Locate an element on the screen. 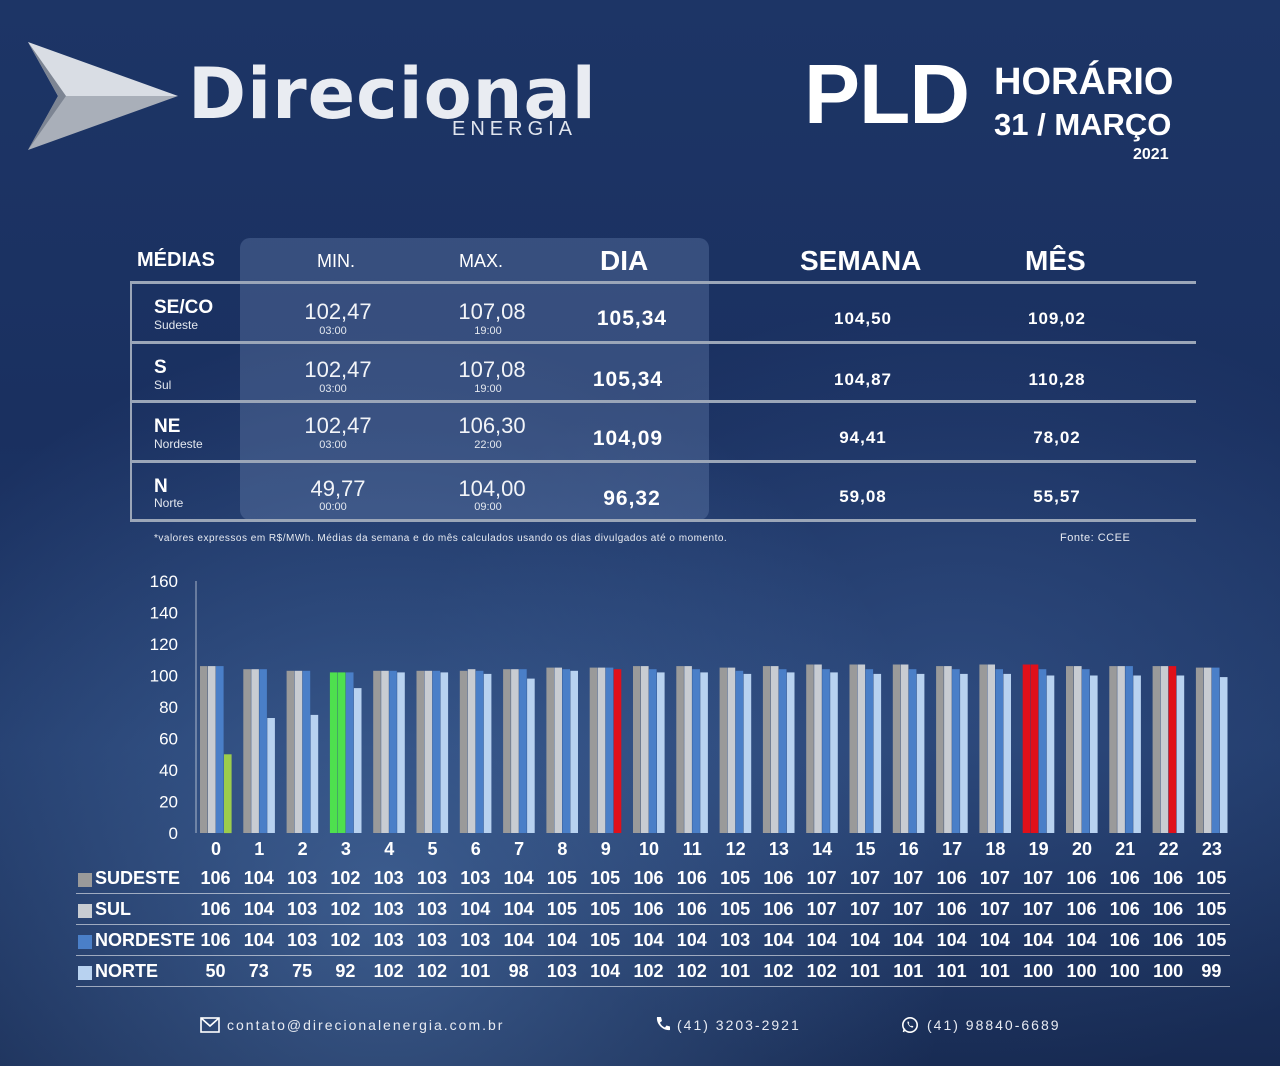 This screenshot has width=1280, height=1066. x-tick-label: 0 is located at coordinates (216, 849).